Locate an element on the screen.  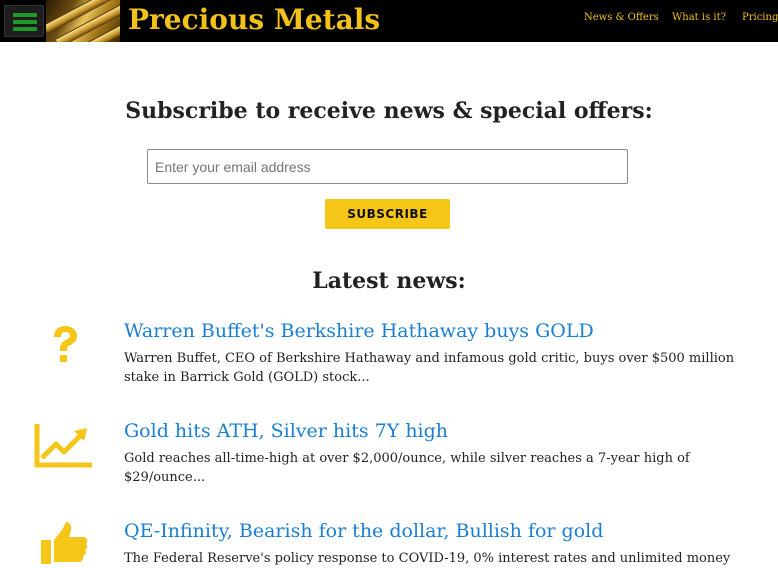
latest-news-heading: Latest news: is located at coordinates (389, 281).